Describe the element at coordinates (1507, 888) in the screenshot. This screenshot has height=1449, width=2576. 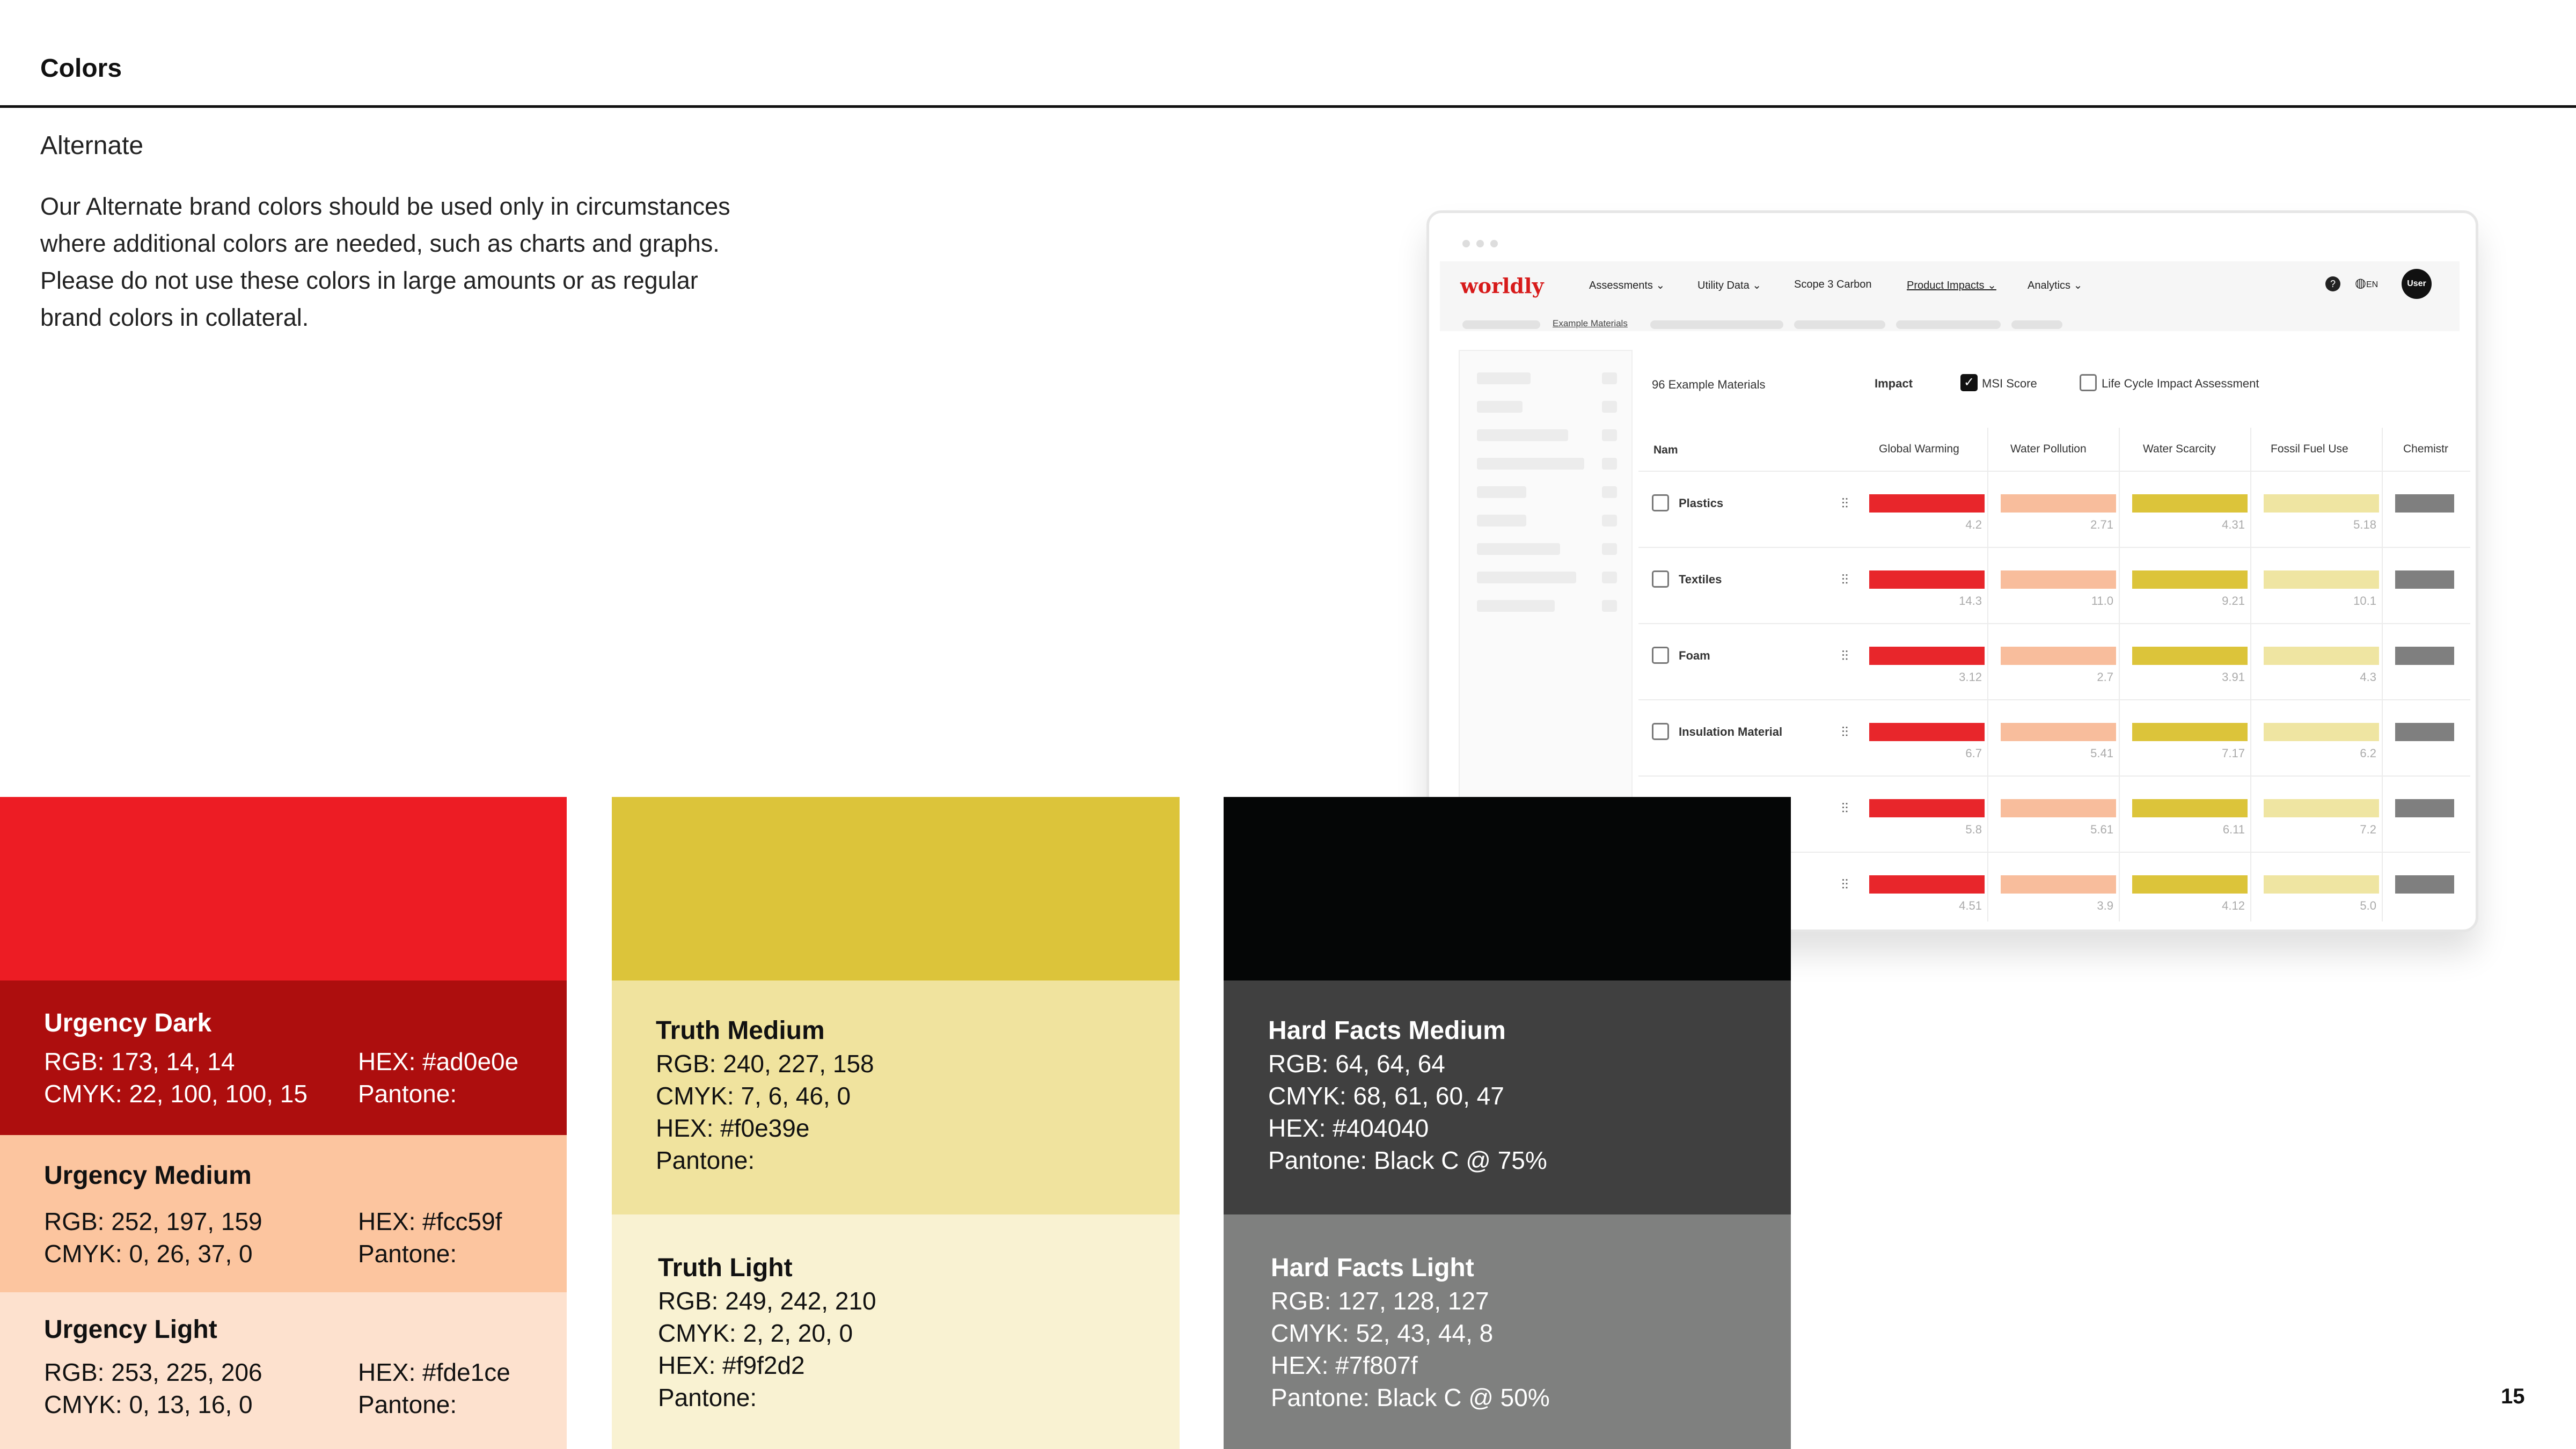
I see `hard-facts-swatch-top` at that location.